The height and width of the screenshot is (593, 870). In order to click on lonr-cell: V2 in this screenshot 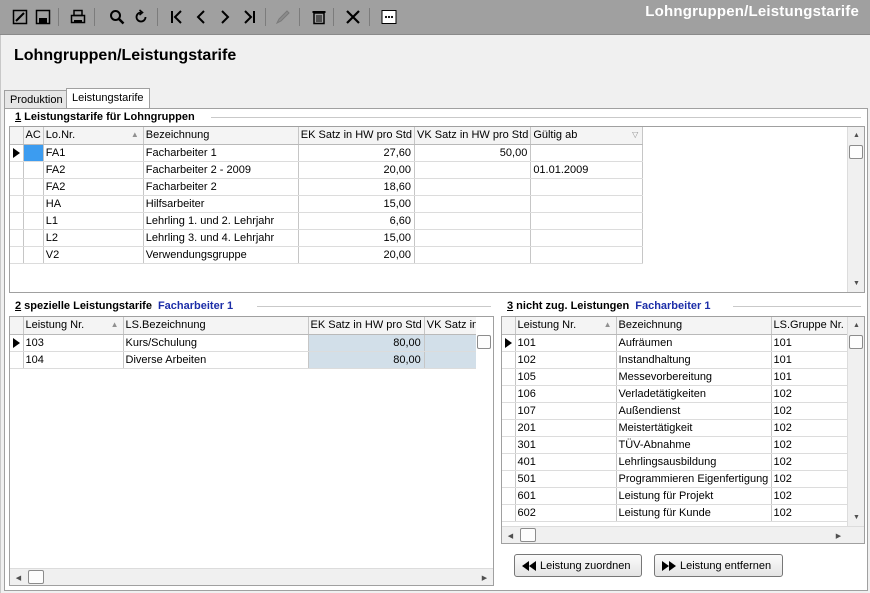, I will do `click(93, 255)`.